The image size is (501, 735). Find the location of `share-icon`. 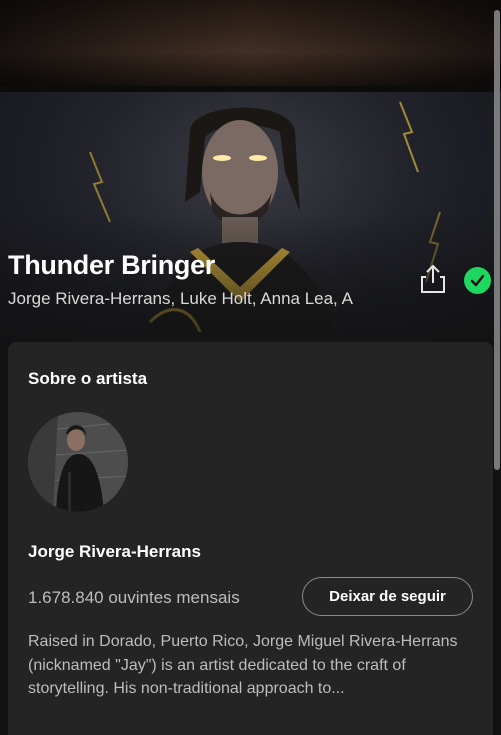

share-icon is located at coordinates (433, 278).